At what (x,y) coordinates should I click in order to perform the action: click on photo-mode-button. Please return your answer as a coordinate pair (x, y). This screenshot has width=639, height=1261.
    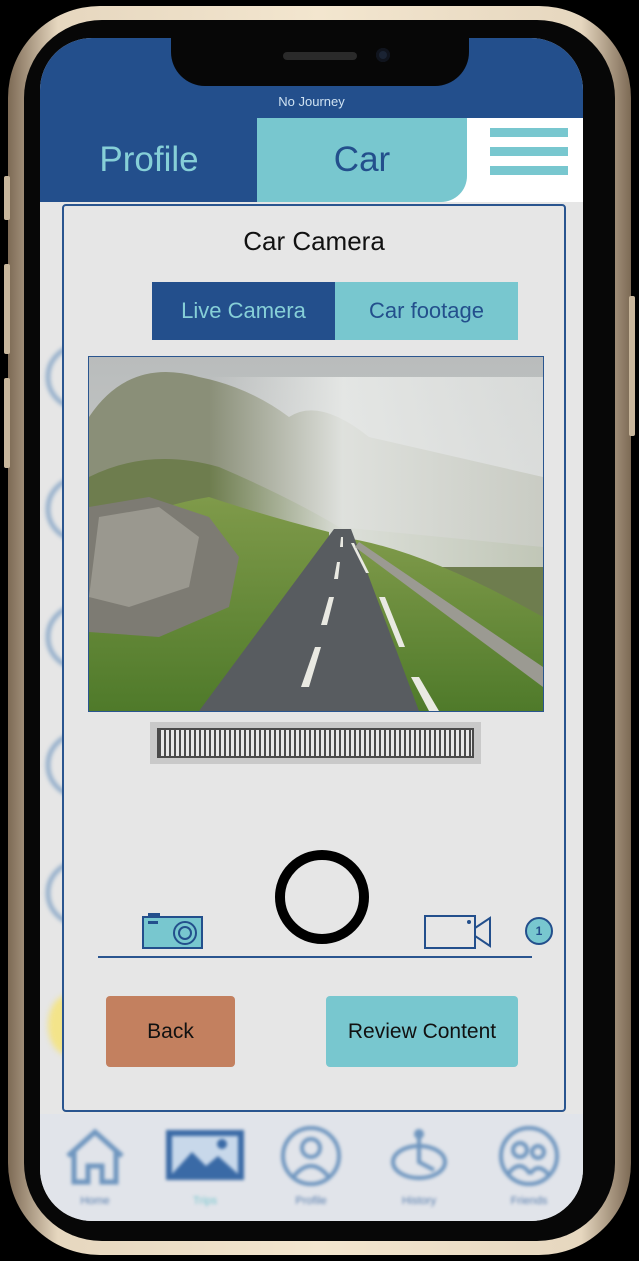
    Looking at the image, I should click on (173, 933).